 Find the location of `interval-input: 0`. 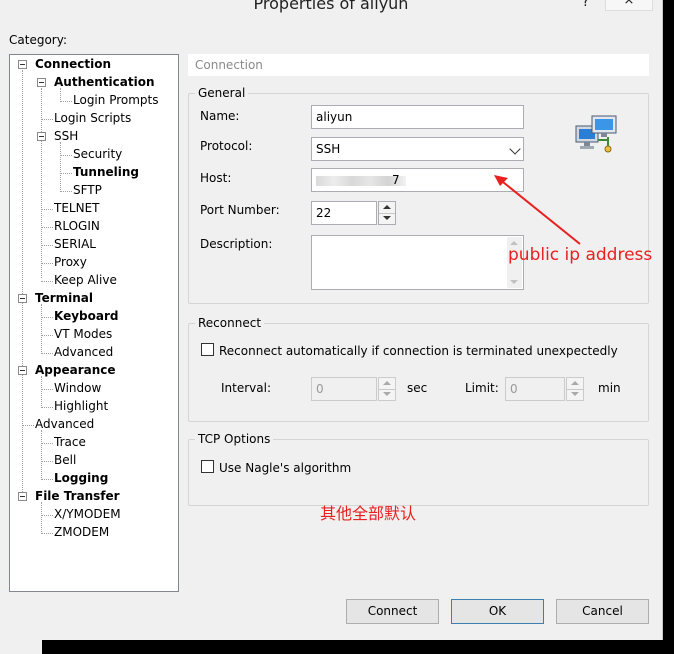

interval-input: 0 is located at coordinates (344, 389).